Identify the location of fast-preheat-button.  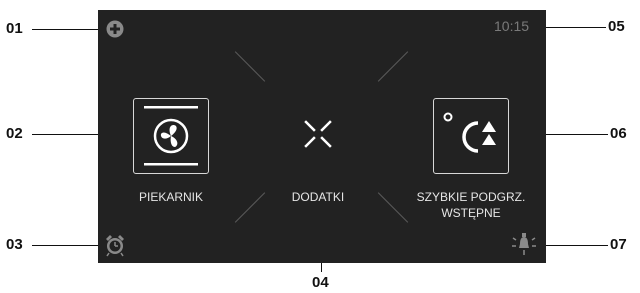
(471, 136).